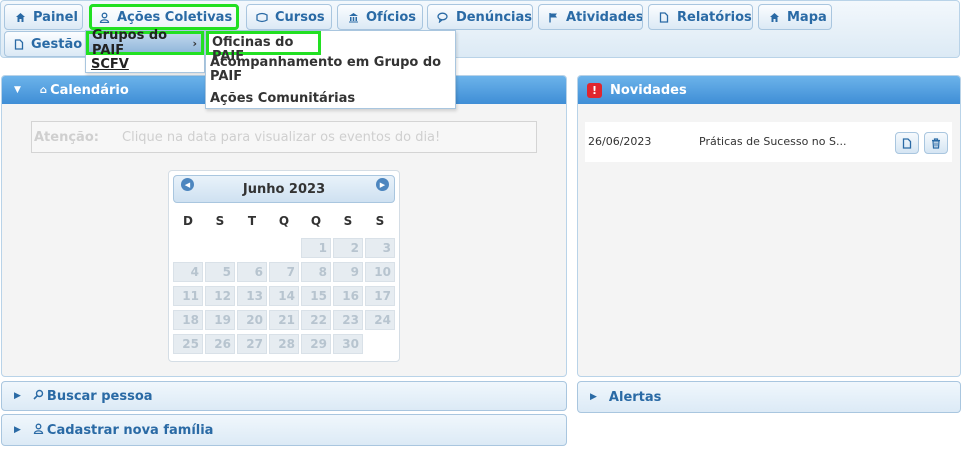 The image size is (963, 450). I want to click on nav-oficios: Ofícios, so click(380, 17).